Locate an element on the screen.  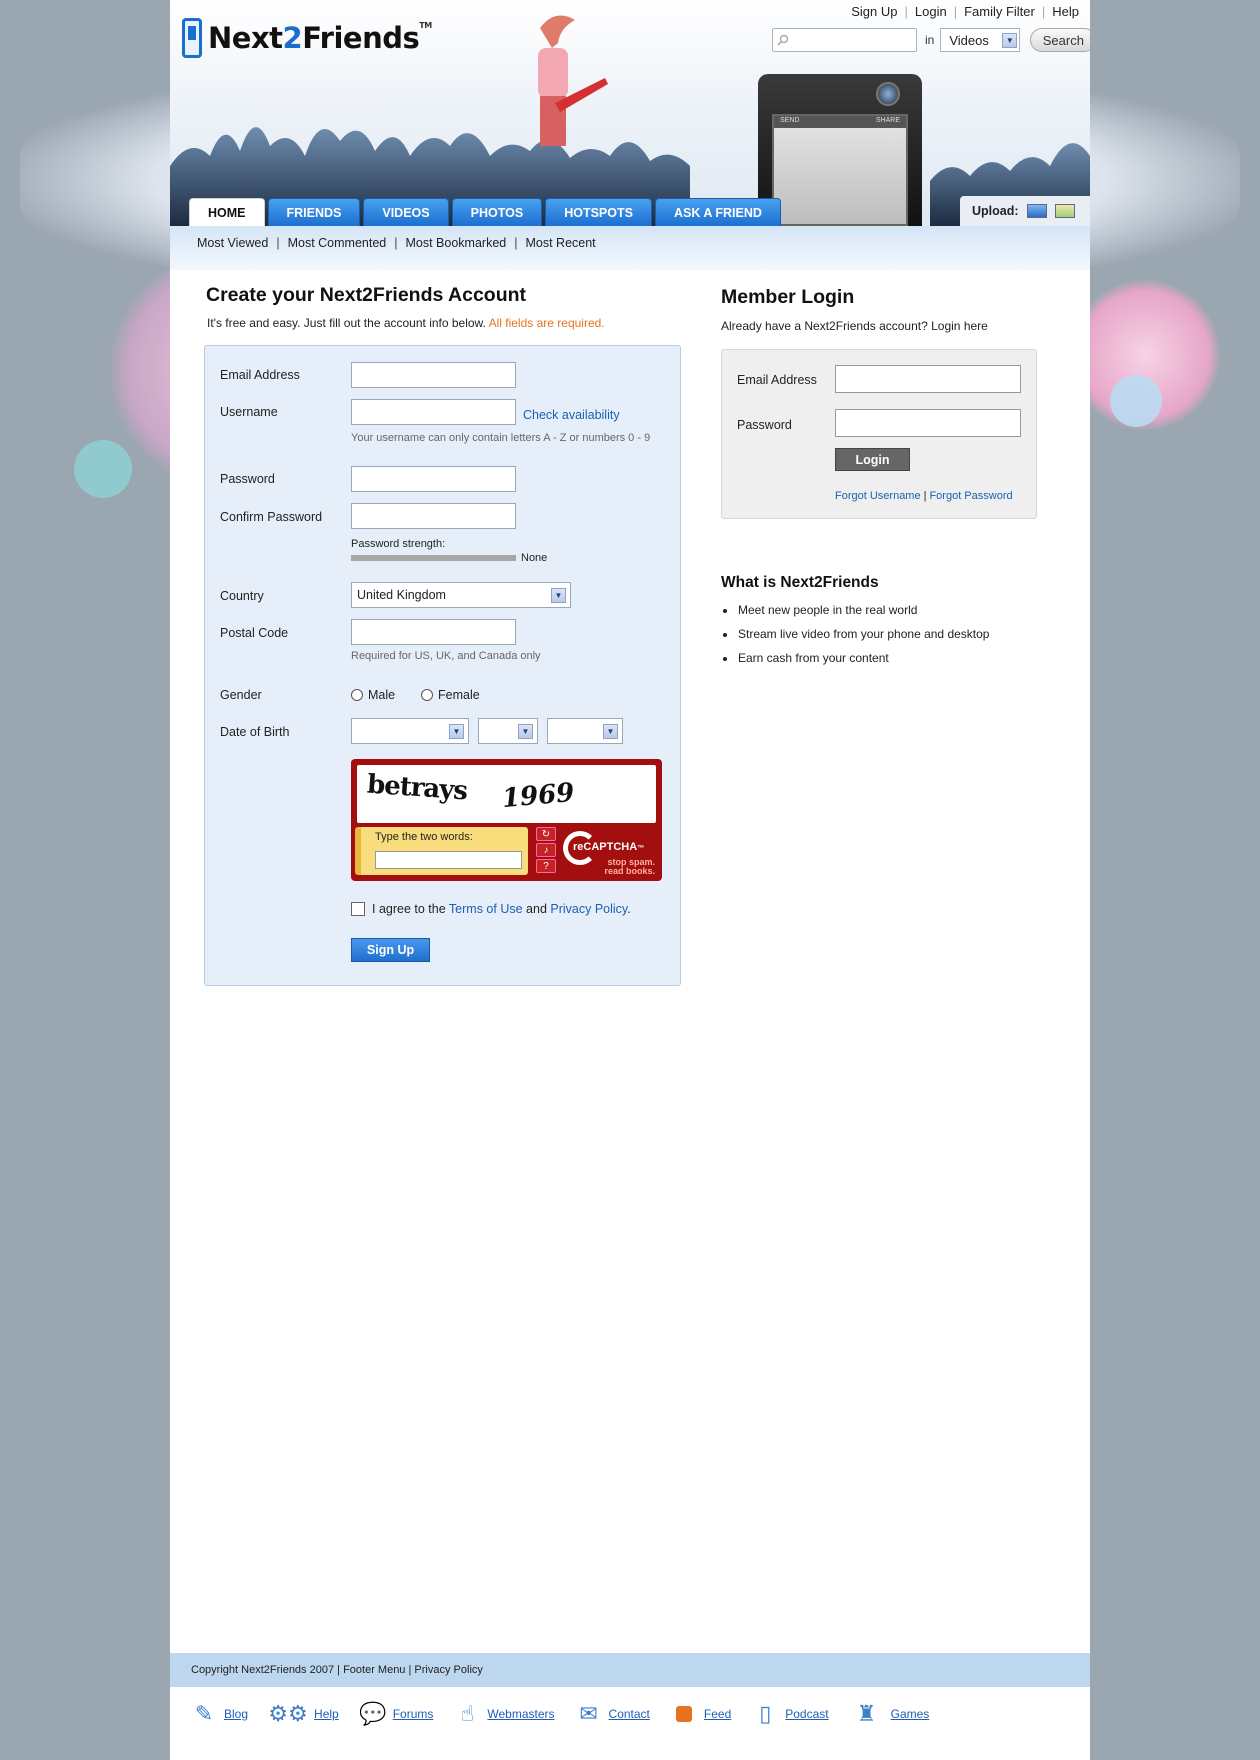
dob-year-select: ▼ is located at coordinates (585, 731).